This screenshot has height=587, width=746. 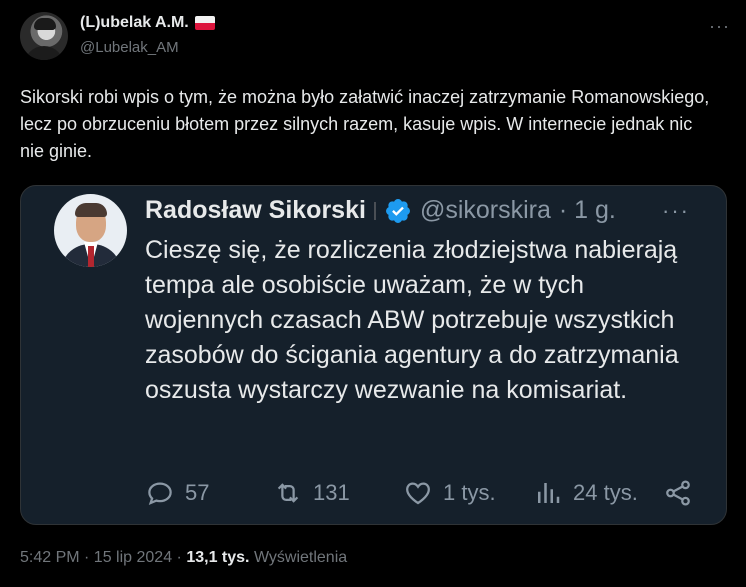 What do you see at coordinates (204, 23) in the screenshot?
I see `poland-flag-icon` at bounding box center [204, 23].